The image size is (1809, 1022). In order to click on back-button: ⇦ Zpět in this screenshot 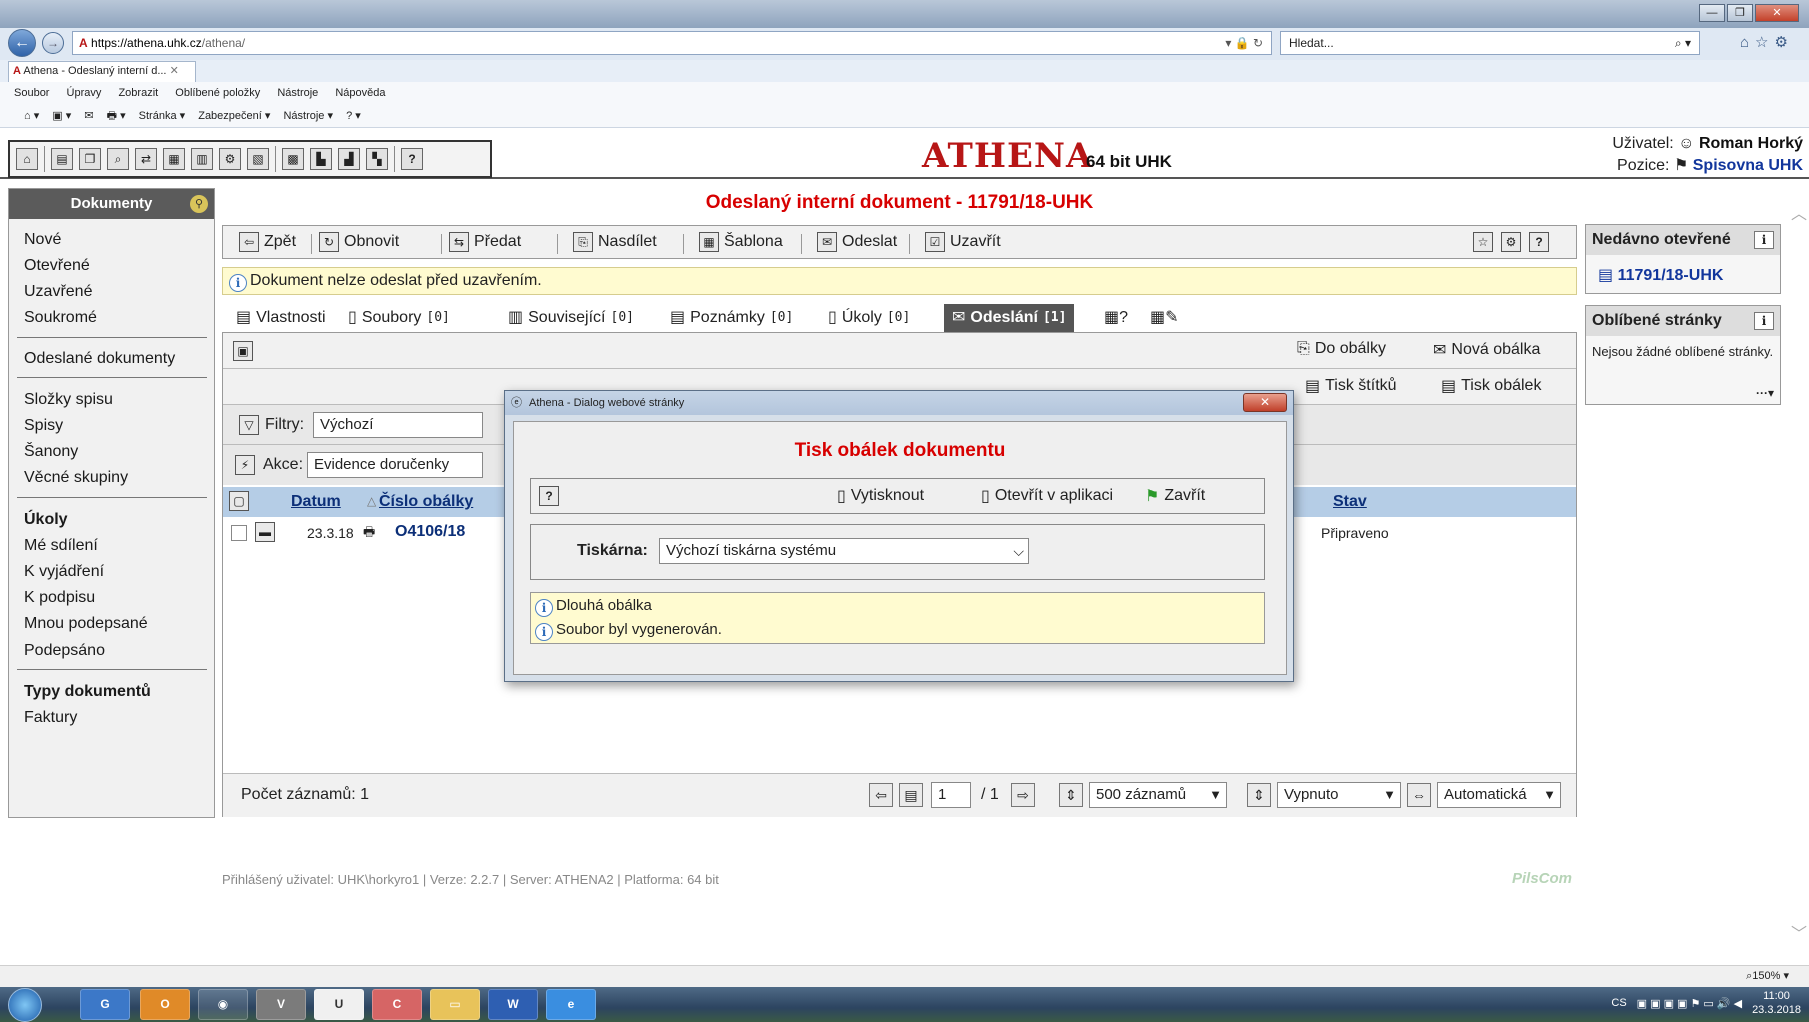, I will do `click(267, 242)`.